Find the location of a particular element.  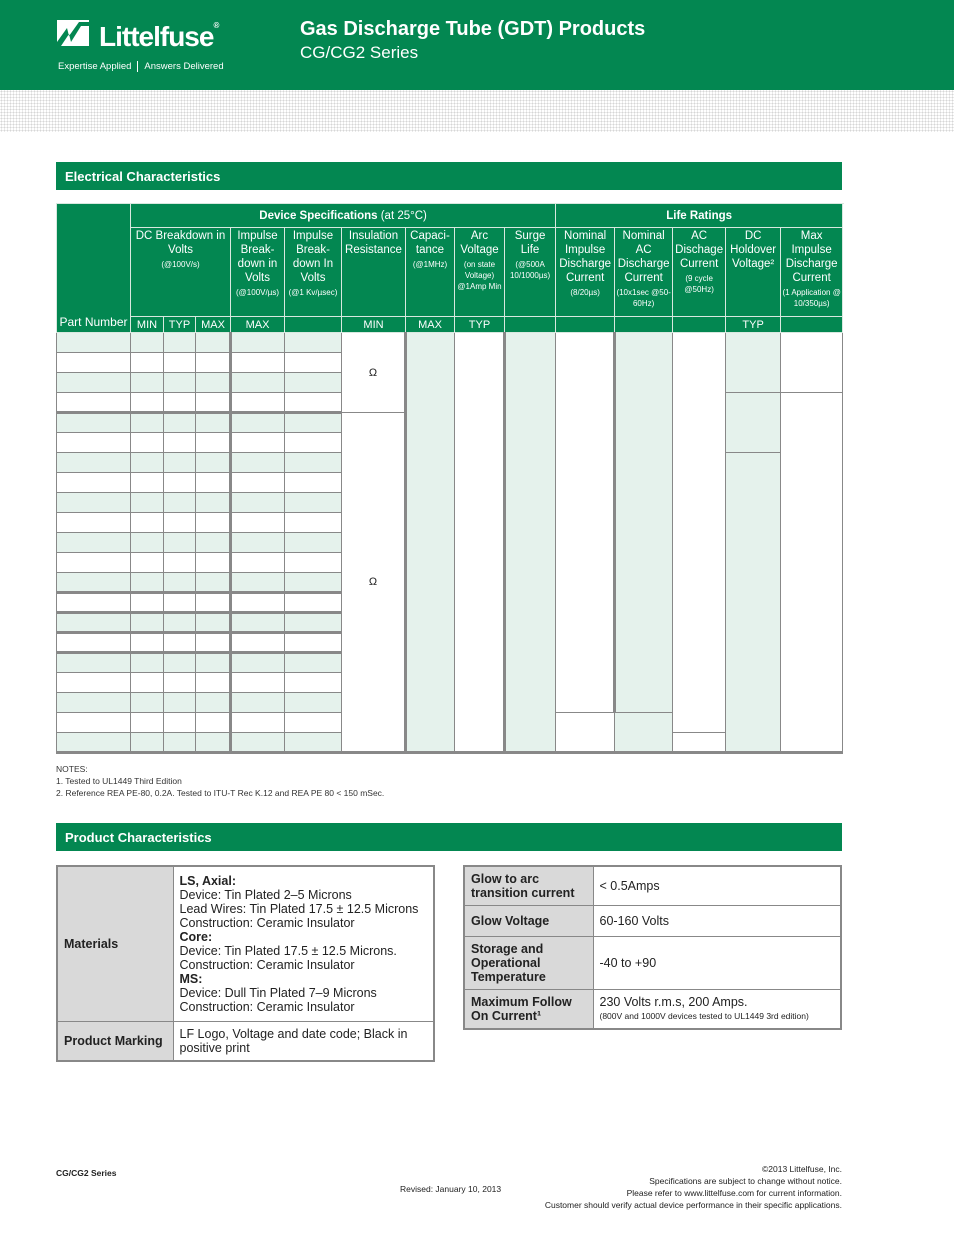

sub-imp2 is located at coordinates (313, 324).